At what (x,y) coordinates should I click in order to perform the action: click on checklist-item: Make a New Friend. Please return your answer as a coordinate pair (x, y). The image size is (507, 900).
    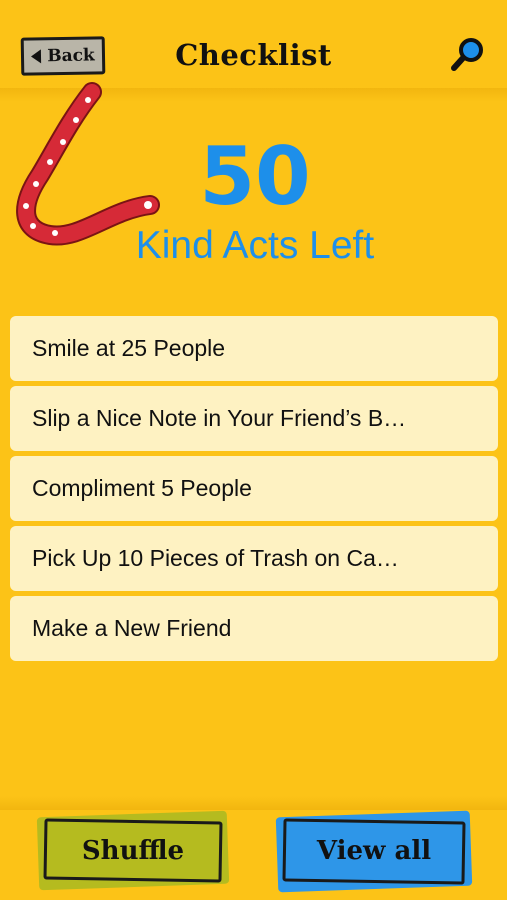
    Looking at the image, I should click on (254, 628).